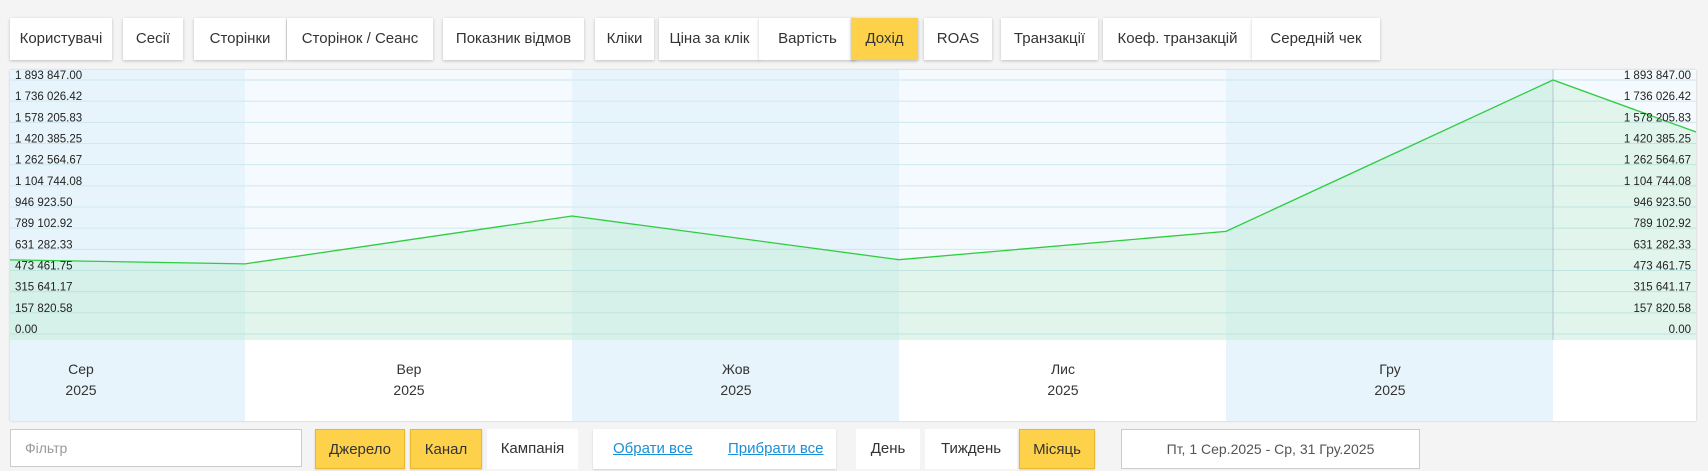 The width and height of the screenshot is (1708, 471). What do you see at coordinates (653, 449) in the screenshot?
I see `select-all-link: Обрати все` at bounding box center [653, 449].